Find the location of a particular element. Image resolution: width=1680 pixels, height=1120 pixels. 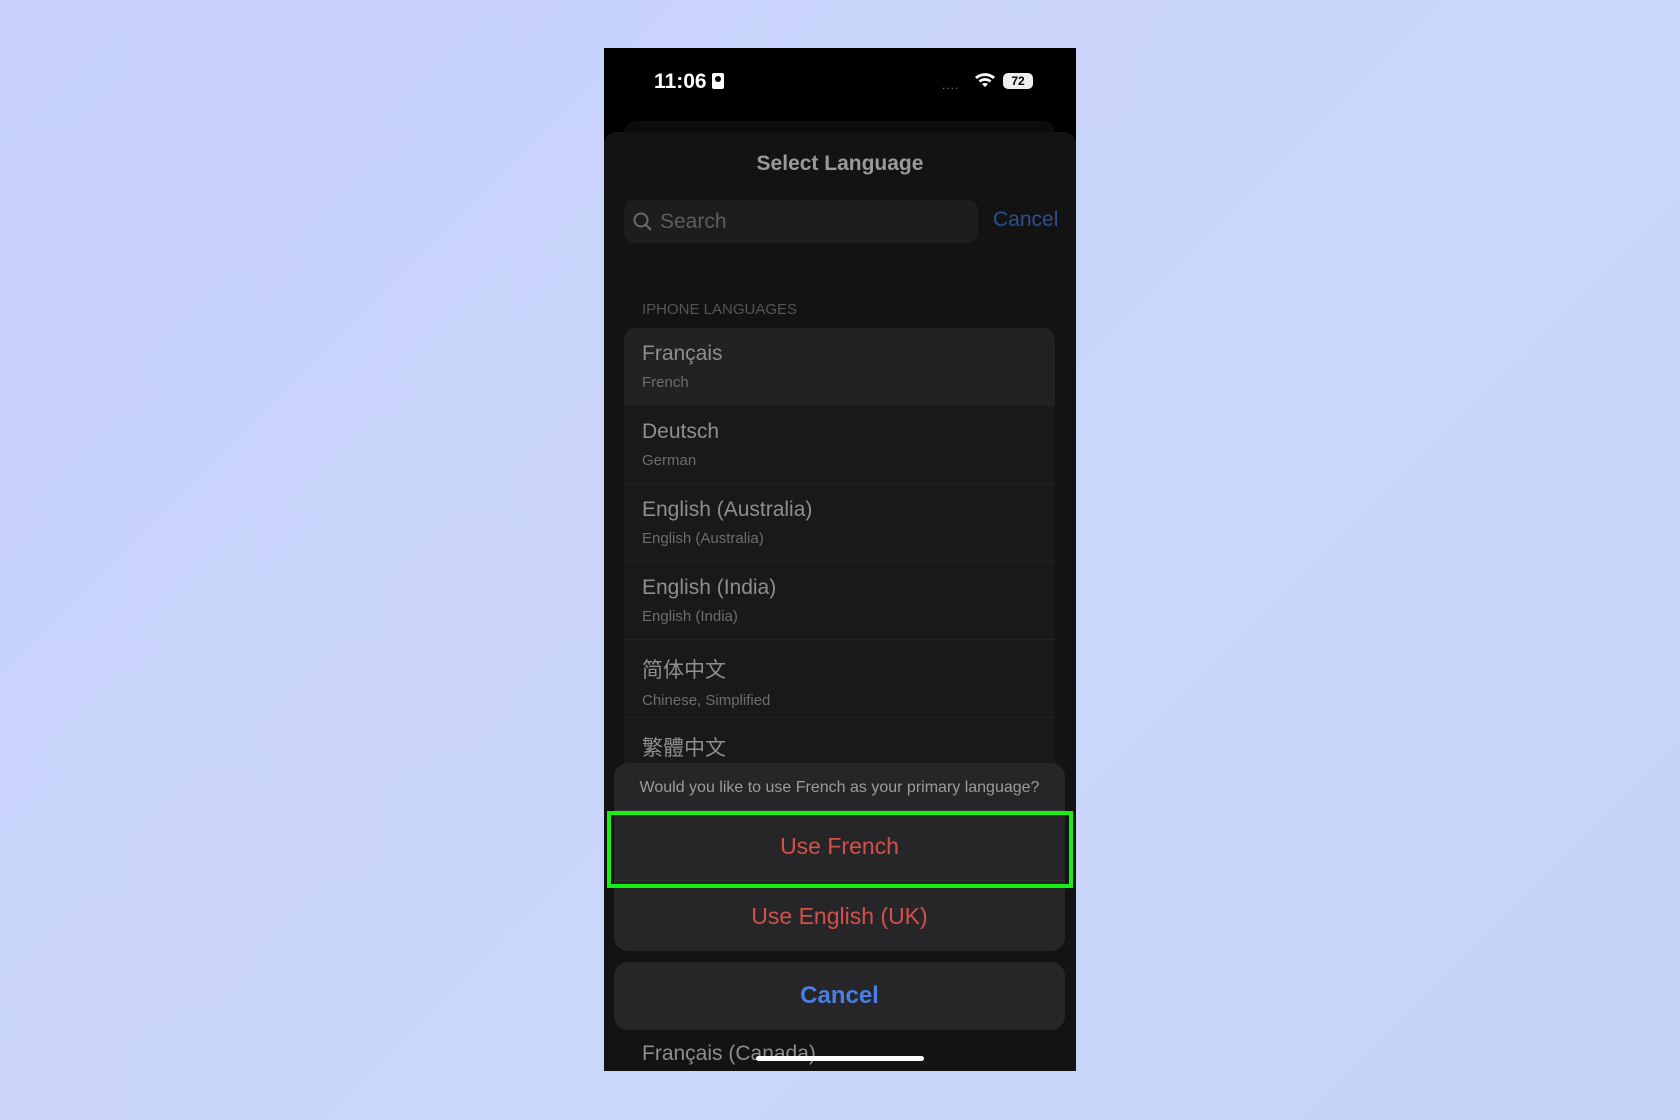

action-cancel-button: Cancel is located at coordinates (839, 996).